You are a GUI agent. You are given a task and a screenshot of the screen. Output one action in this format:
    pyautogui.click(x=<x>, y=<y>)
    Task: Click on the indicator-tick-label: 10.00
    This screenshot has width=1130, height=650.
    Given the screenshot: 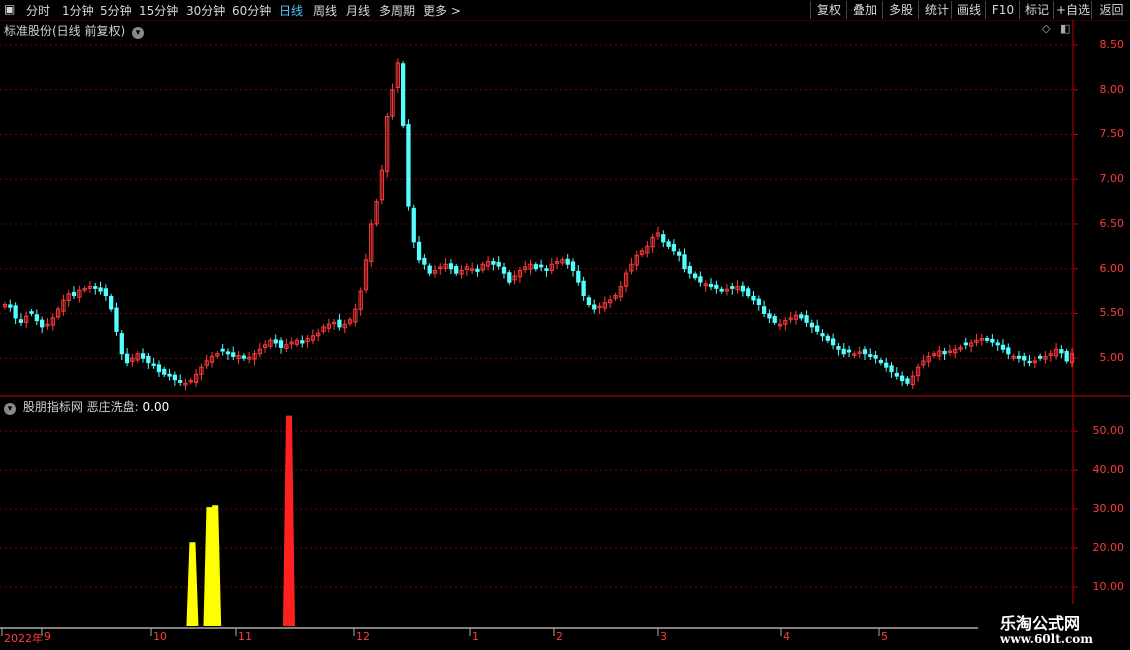 What is the action you would take?
    pyautogui.click(x=1108, y=587)
    